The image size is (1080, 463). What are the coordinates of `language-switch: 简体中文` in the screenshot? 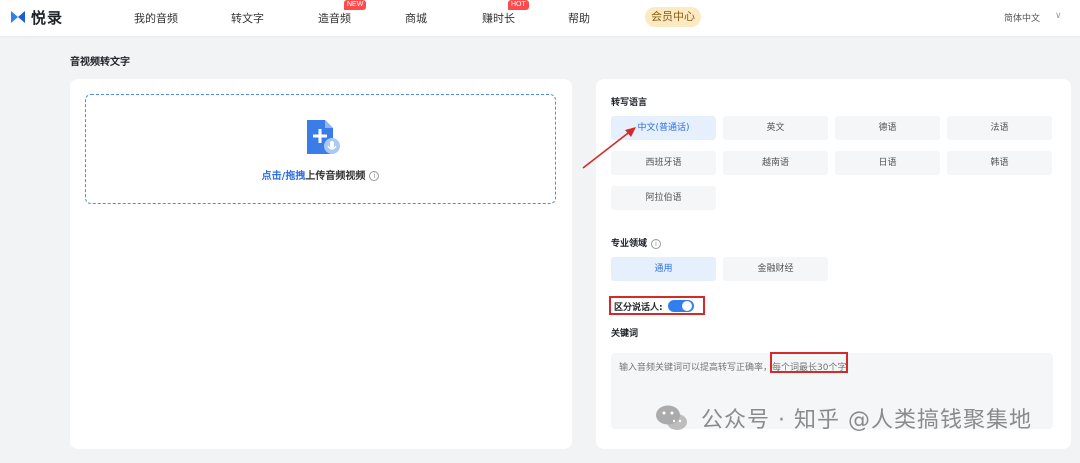 It's located at (1022, 17).